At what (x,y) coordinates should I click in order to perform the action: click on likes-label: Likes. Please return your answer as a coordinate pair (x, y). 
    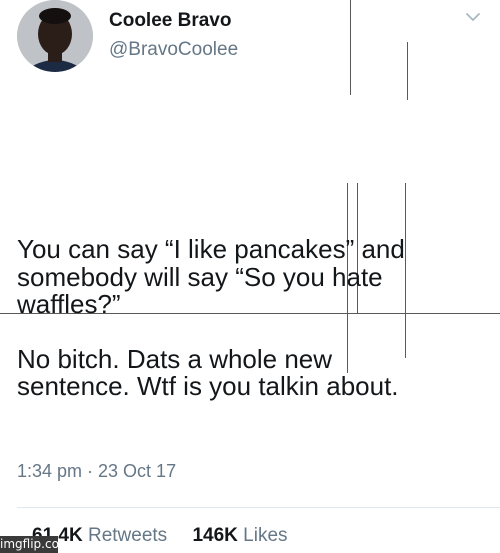
    Looking at the image, I should click on (265, 535).